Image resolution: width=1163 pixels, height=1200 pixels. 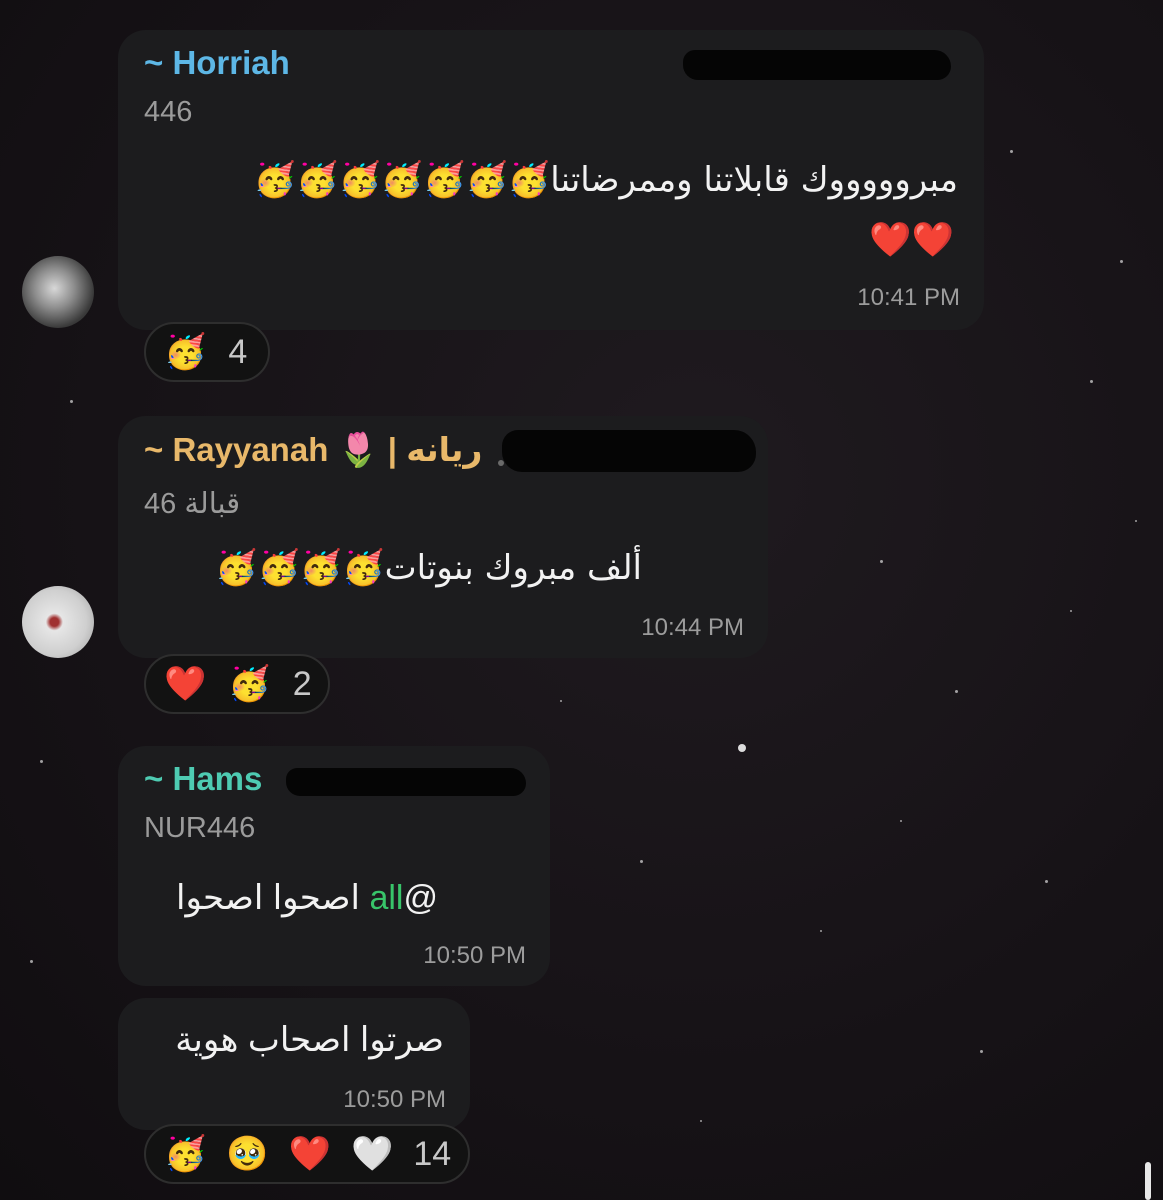 I want to click on reaction-count: 2, so click(x=302, y=683).